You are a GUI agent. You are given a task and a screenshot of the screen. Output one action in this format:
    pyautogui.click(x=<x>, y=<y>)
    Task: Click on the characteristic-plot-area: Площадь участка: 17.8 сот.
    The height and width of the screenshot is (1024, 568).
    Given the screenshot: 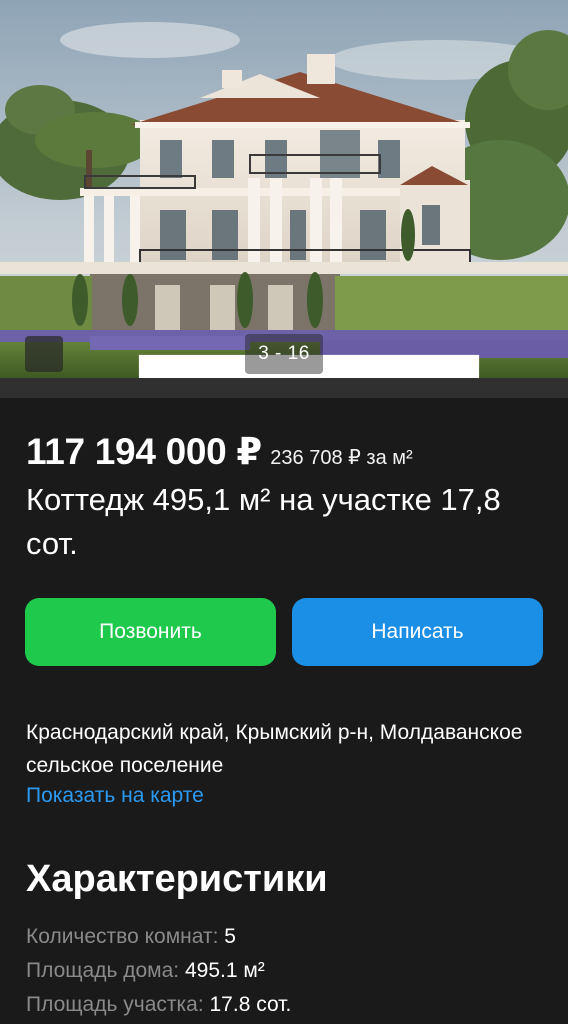 What is the action you would take?
    pyautogui.click(x=158, y=1005)
    